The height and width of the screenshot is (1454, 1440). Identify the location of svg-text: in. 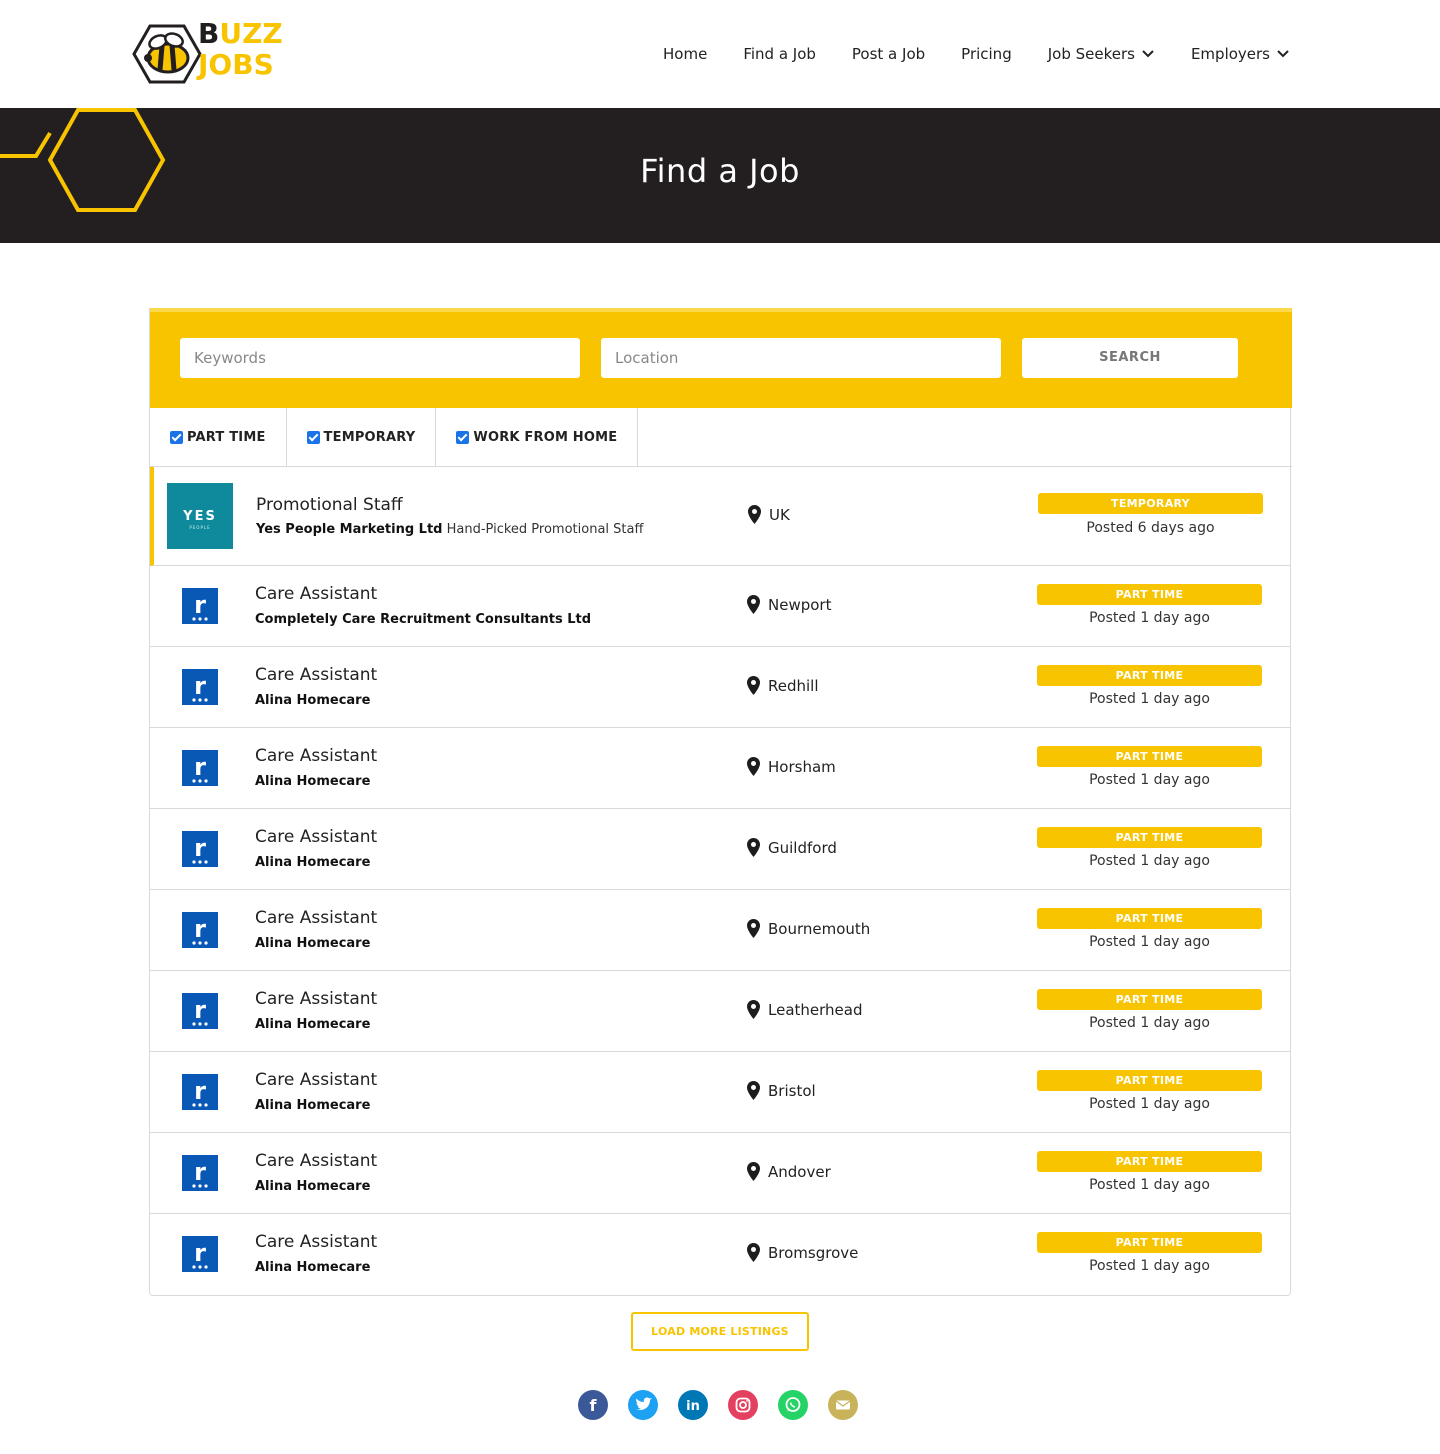
(693, 1406).